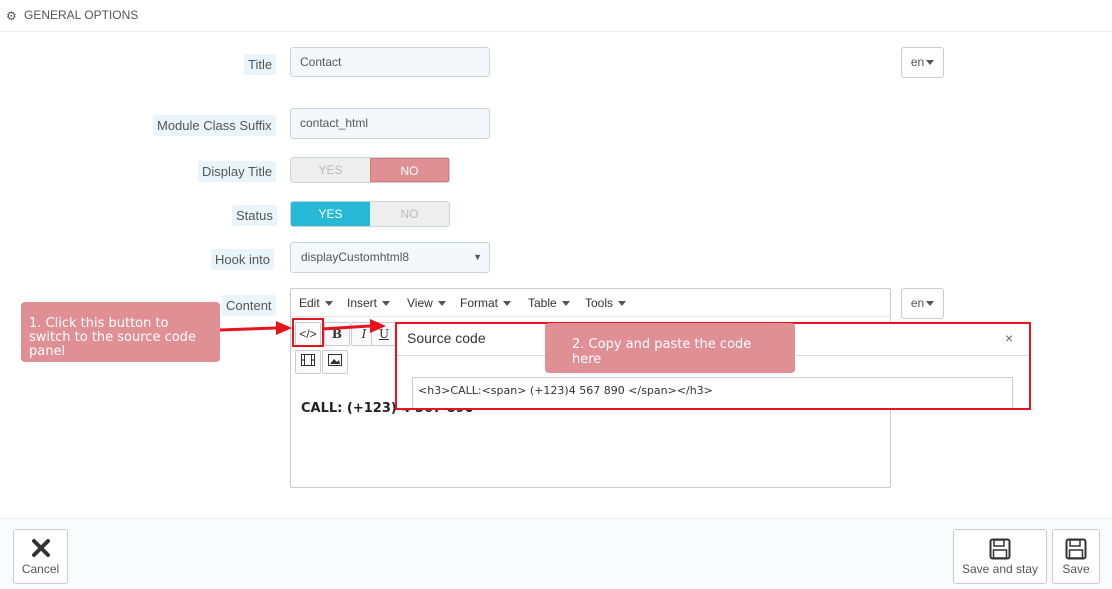 Image resolution: width=1112 pixels, height=589 pixels. What do you see at coordinates (249, 305) in the screenshot?
I see `content-label: Content` at bounding box center [249, 305].